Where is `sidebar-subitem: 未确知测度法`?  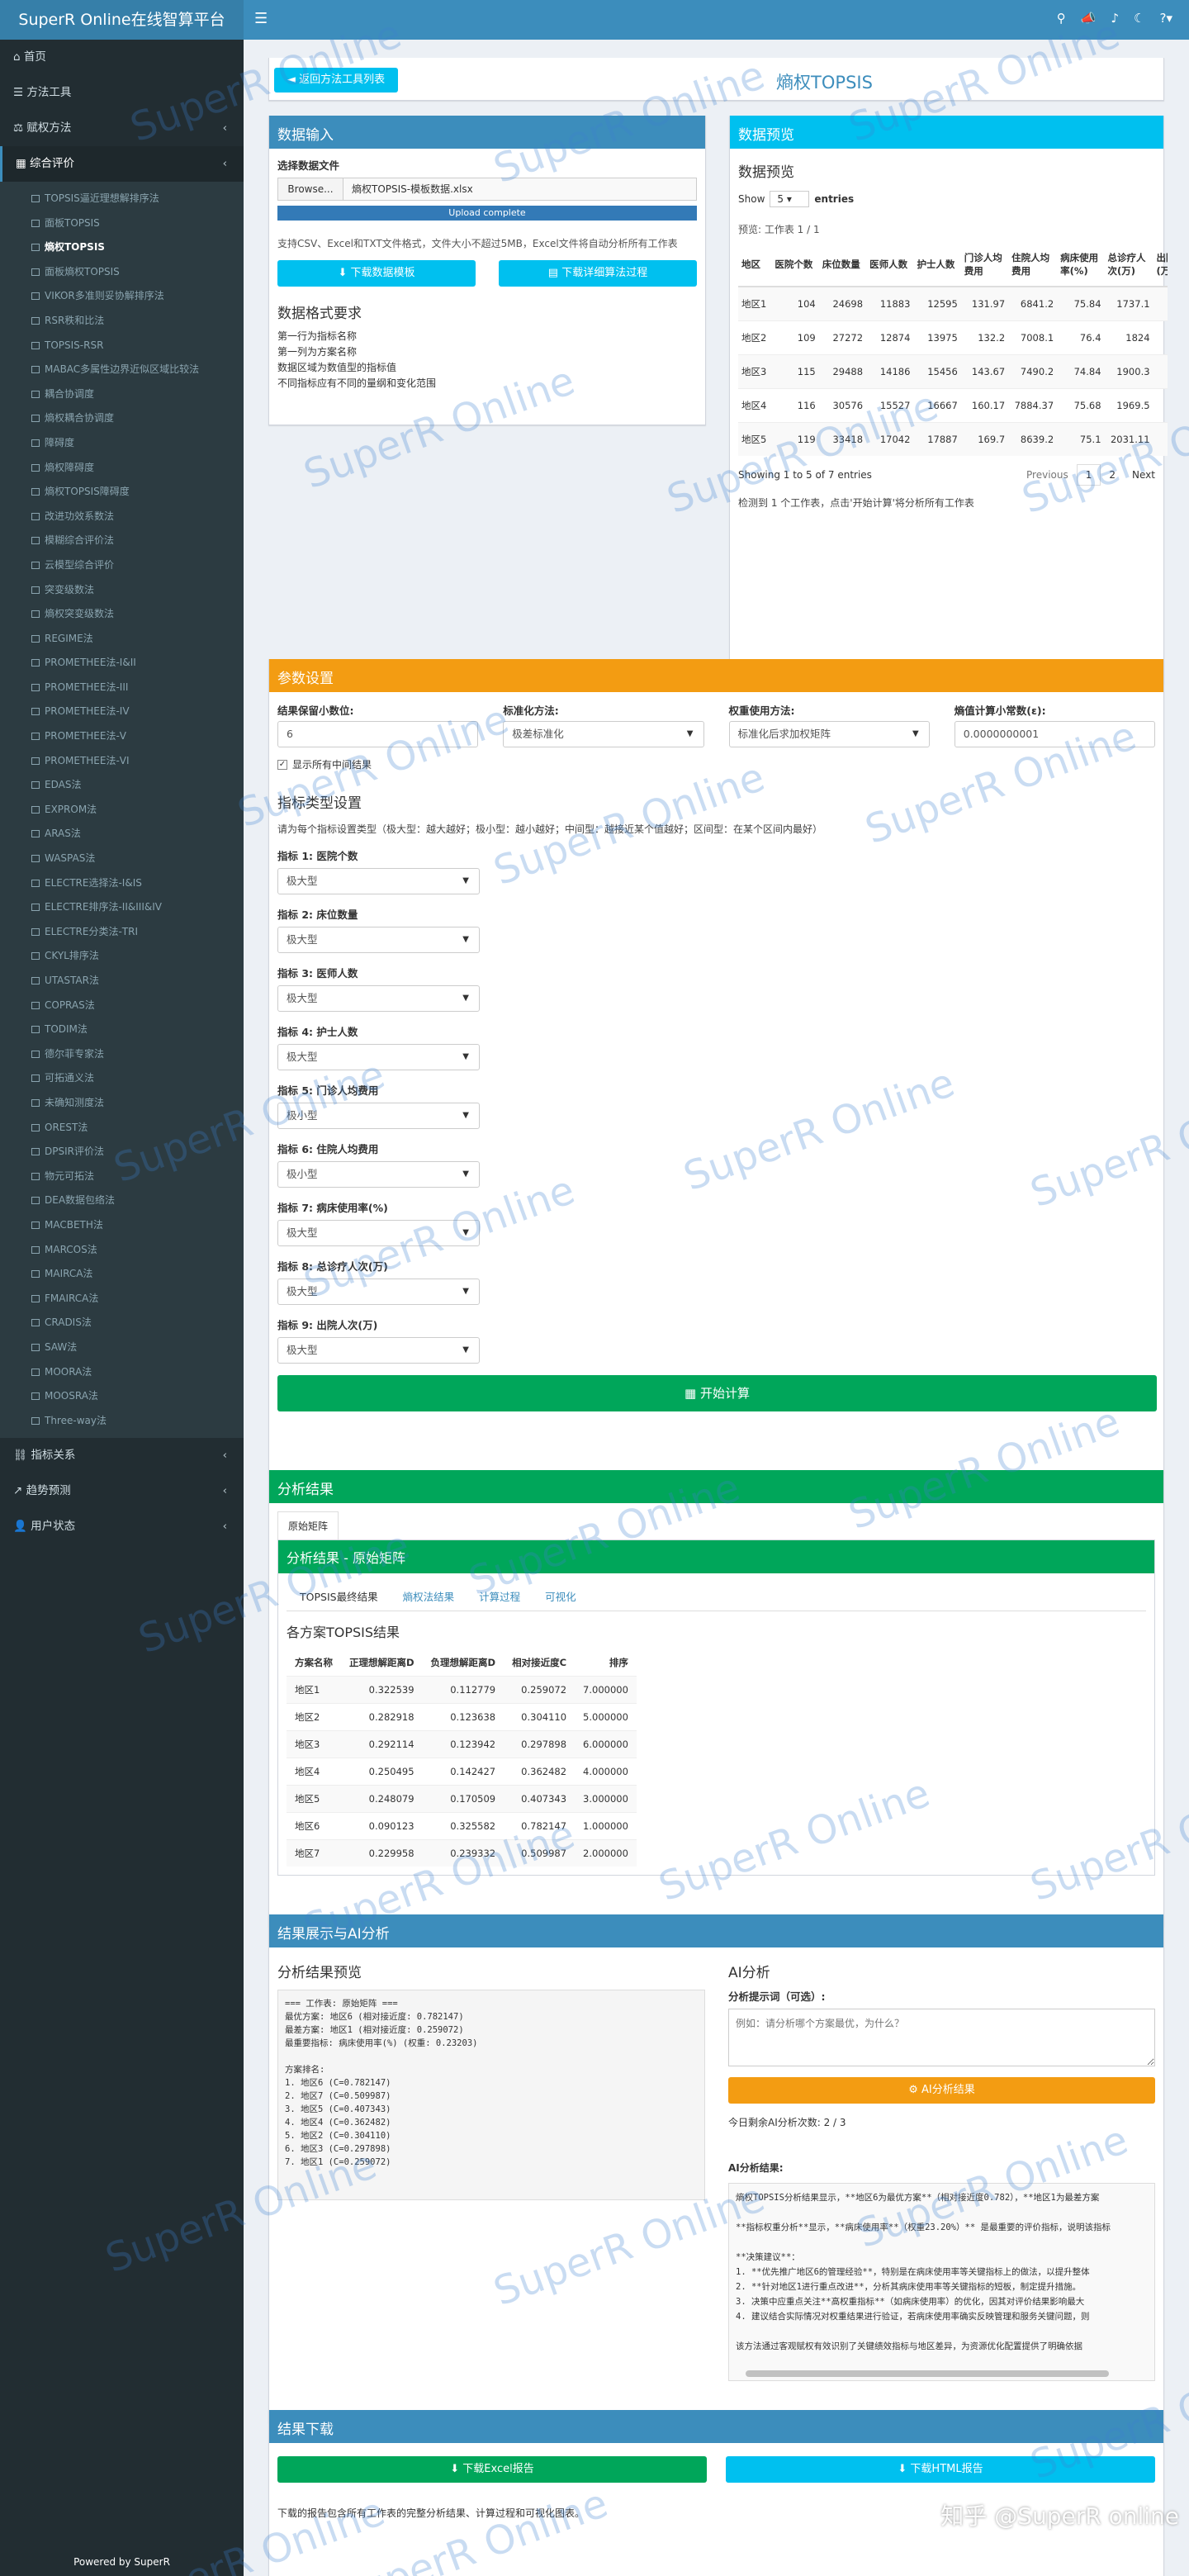 sidebar-subitem: 未确知测度法 is located at coordinates (122, 1103).